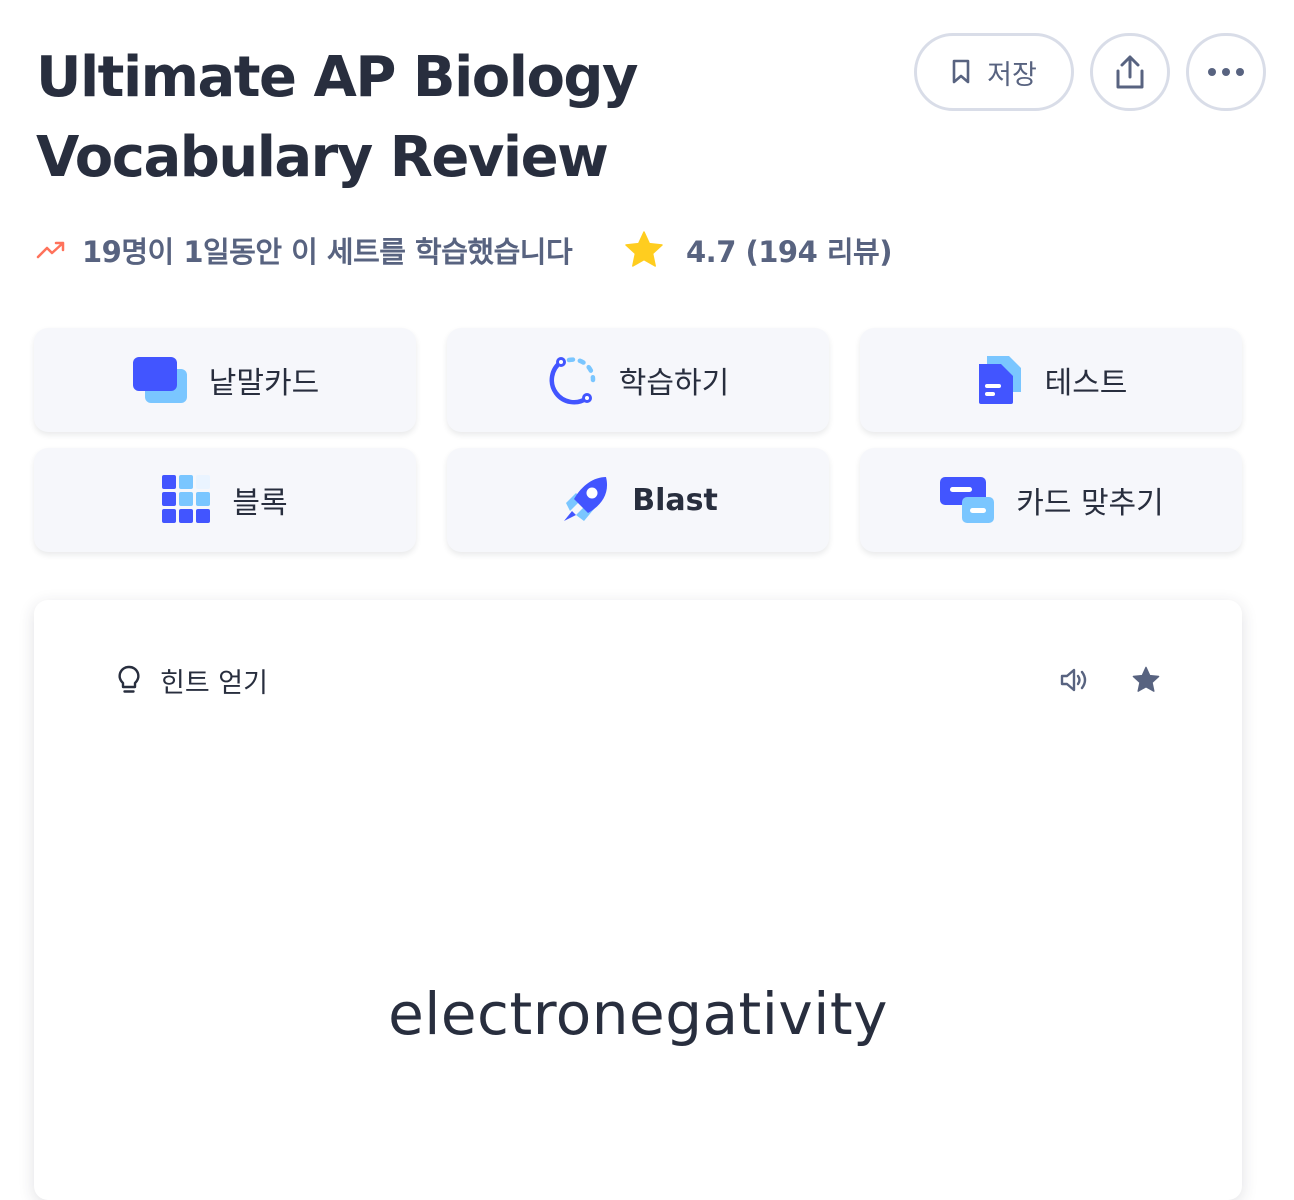 This screenshot has height=1200, width=1294. I want to click on save-button: 저장, so click(994, 72).